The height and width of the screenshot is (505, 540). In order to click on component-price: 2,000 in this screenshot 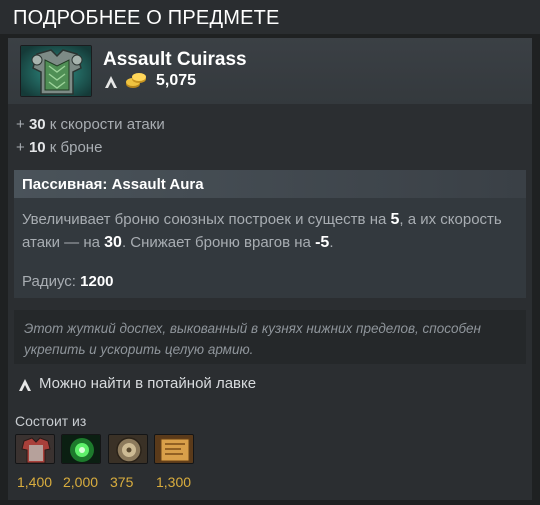, I will do `click(81, 482)`.